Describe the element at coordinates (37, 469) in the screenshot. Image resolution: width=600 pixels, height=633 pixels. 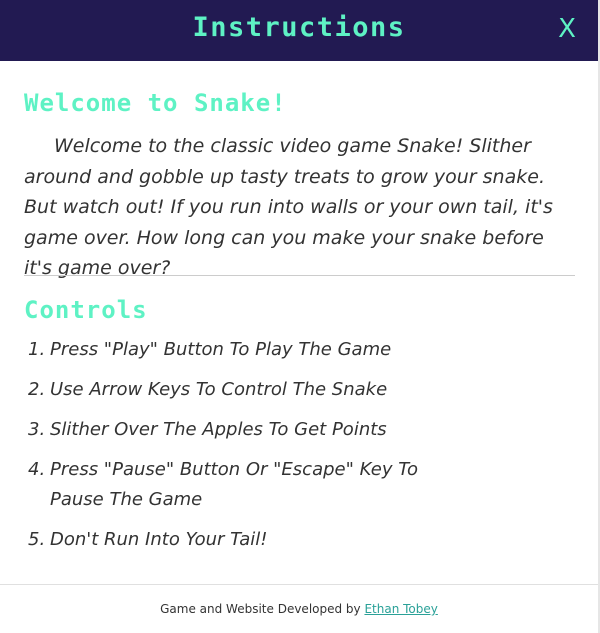
I see `controls-item-number: 4.` at that location.